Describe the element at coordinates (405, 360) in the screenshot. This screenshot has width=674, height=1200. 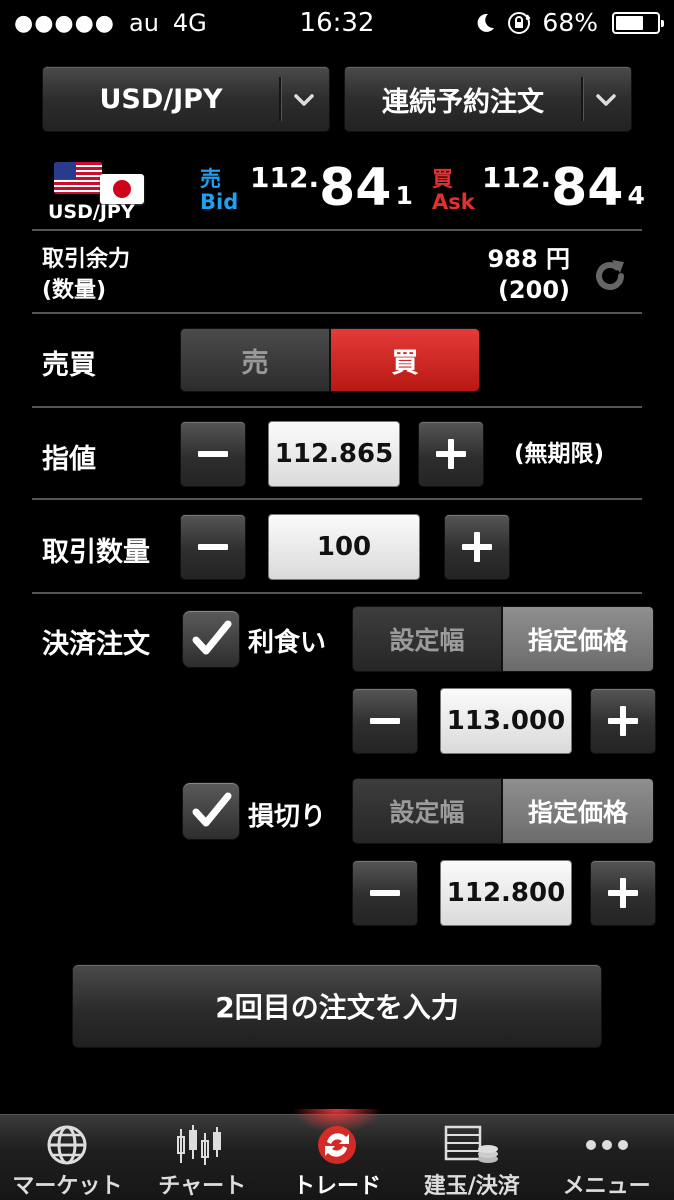
I see `buy-option: 買` at that location.